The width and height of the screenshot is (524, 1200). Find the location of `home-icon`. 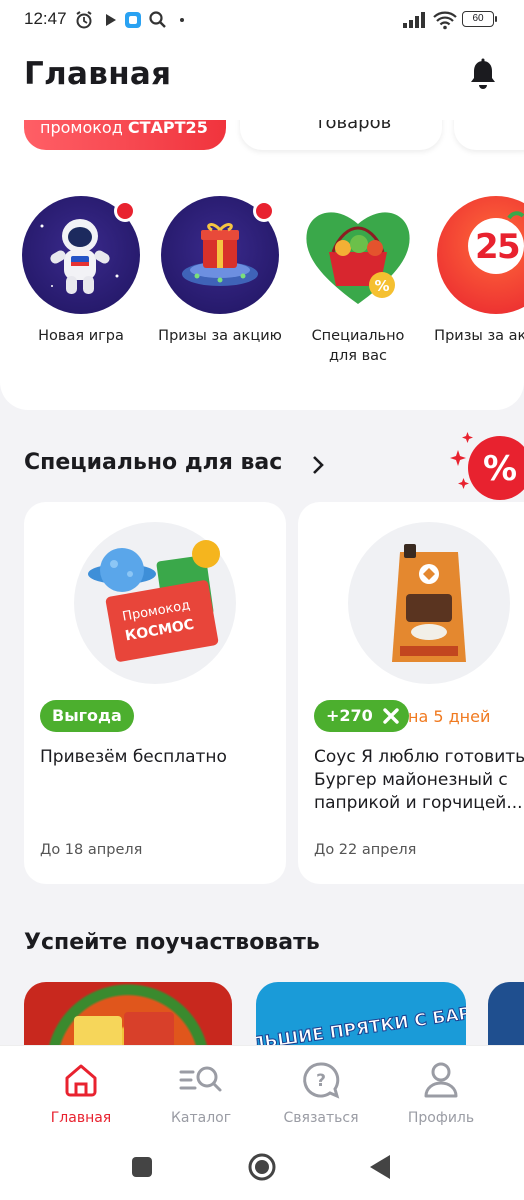

home-icon is located at coordinates (81, 1080).